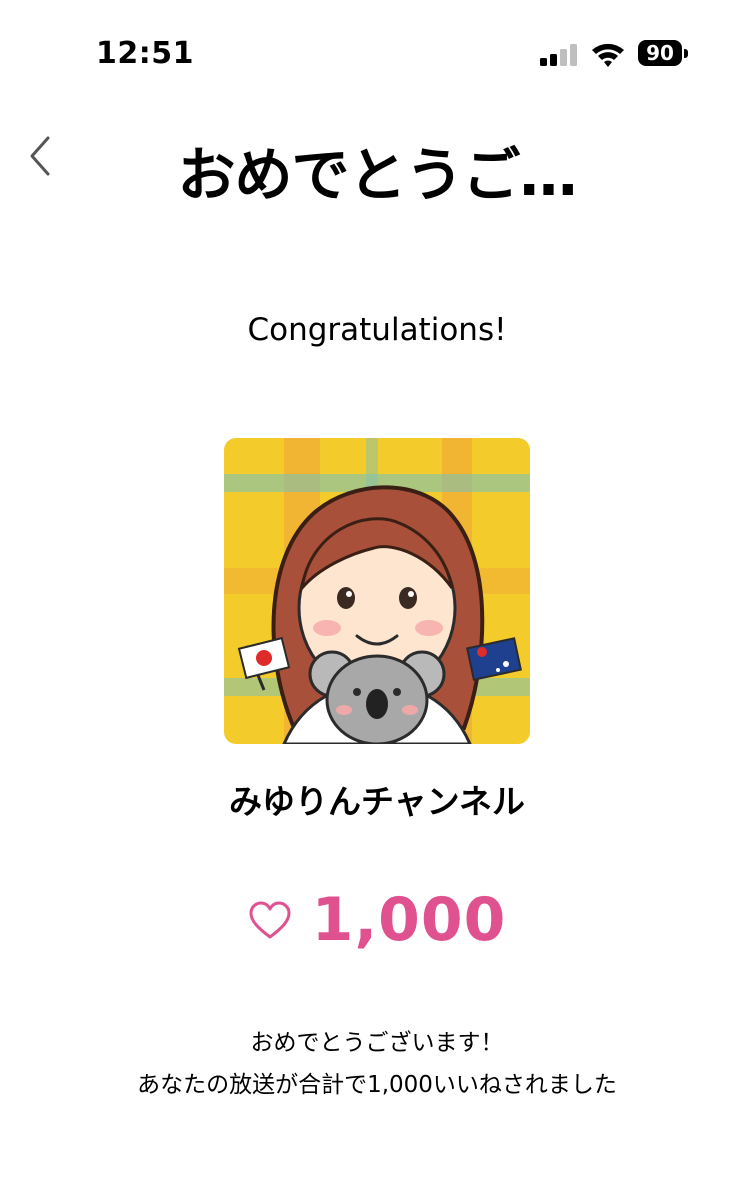 This screenshot has width=754, height=1200. Describe the element at coordinates (377, 330) in the screenshot. I see `congratulations-heading: Congratulations!` at that location.